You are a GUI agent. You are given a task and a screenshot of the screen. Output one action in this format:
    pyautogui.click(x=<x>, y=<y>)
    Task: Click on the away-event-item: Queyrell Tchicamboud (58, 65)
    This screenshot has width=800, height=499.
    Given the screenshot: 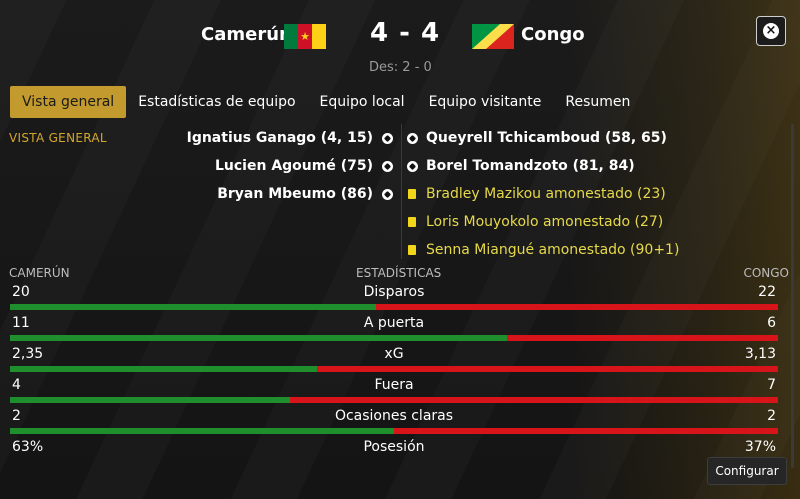 What is the action you would take?
    pyautogui.click(x=594, y=138)
    